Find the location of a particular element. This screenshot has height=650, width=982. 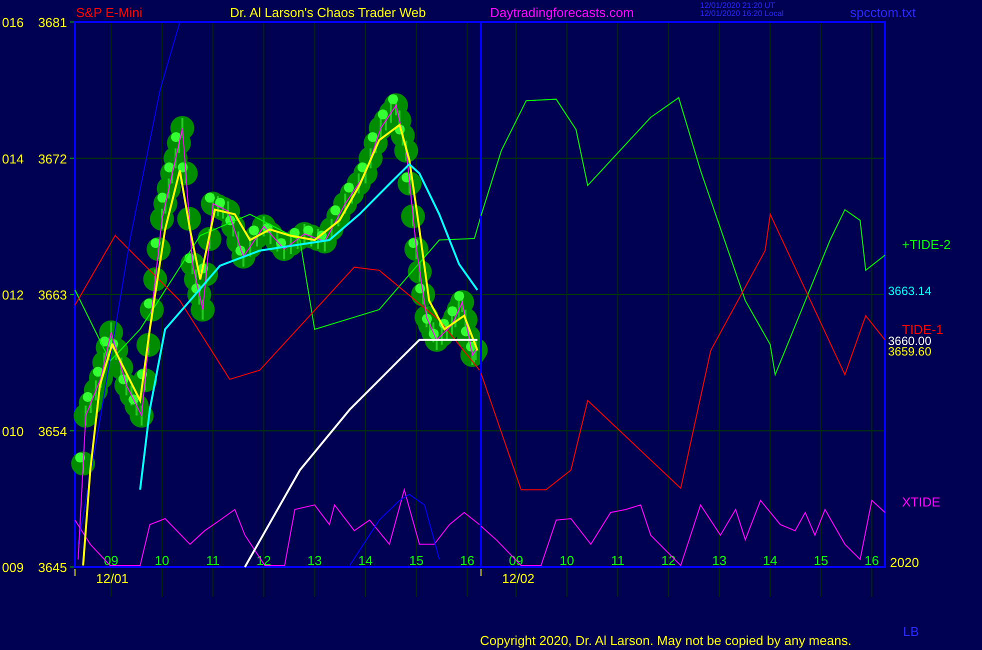

file-name: spcctom.txt is located at coordinates (883, 12).